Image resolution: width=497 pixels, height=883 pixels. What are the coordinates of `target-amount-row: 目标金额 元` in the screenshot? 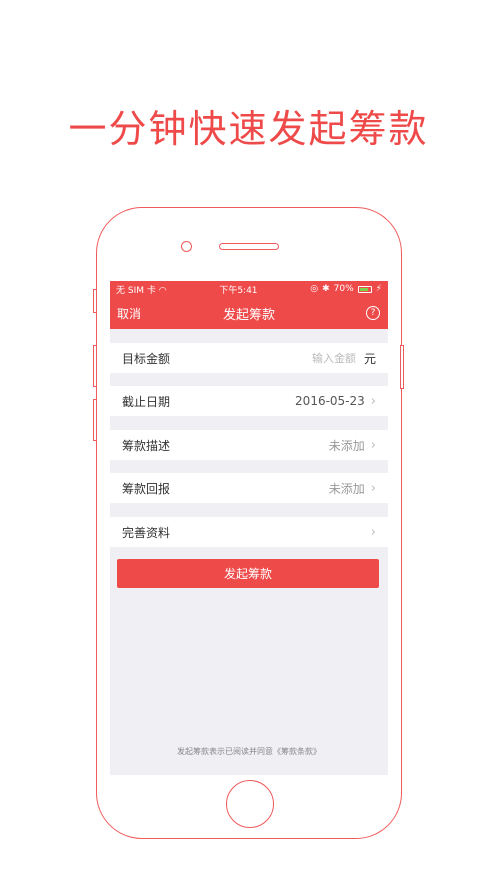 It's located at (249, 358).